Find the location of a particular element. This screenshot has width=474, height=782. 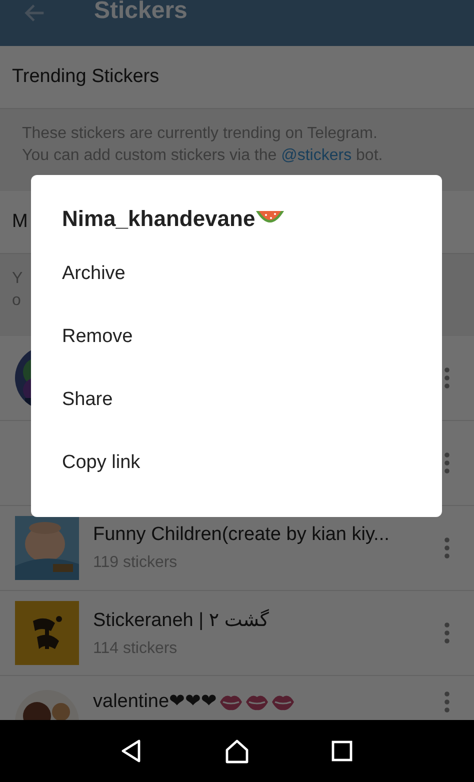

sticker-set-title: valentine❤❤❤ is located at coordinates (155, 701).